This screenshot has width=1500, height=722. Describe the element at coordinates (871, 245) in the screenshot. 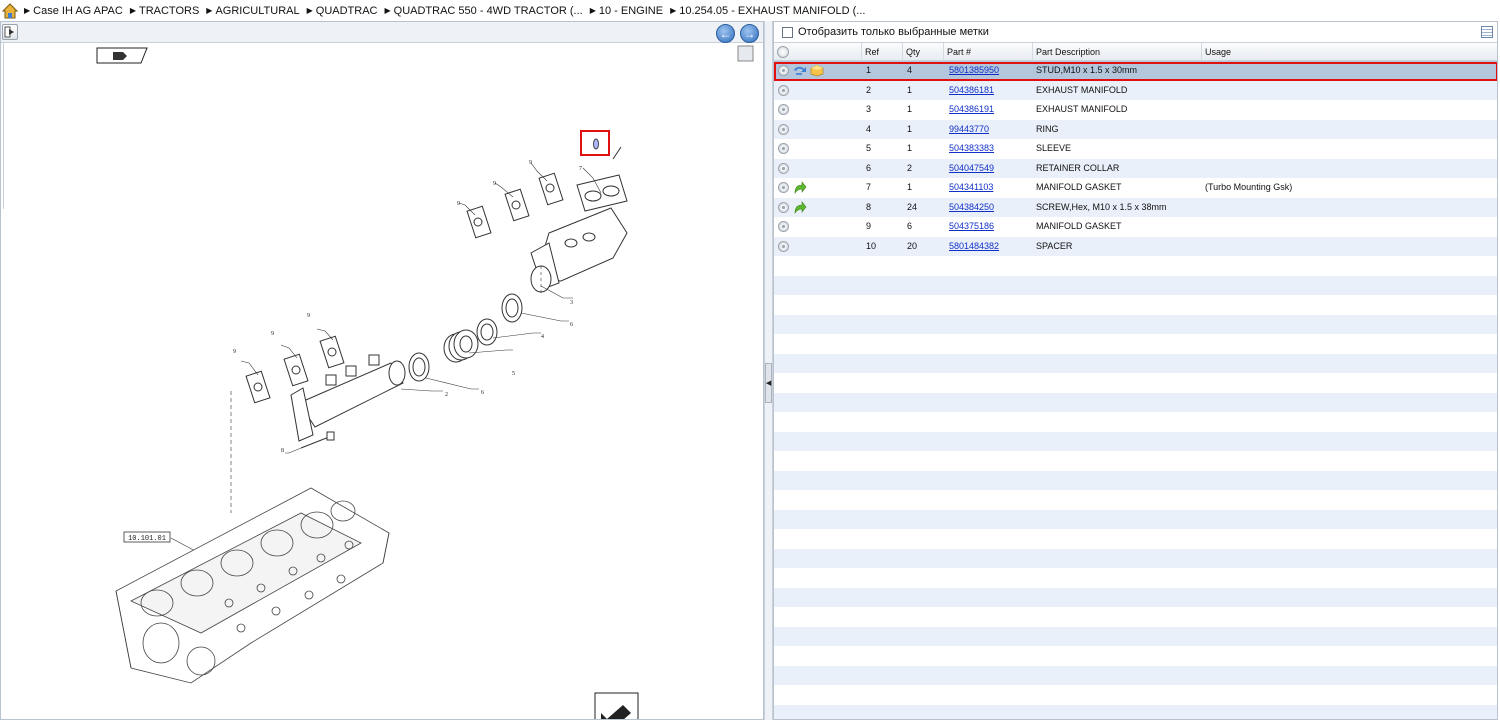

I see `row-ref: 10` at that location.